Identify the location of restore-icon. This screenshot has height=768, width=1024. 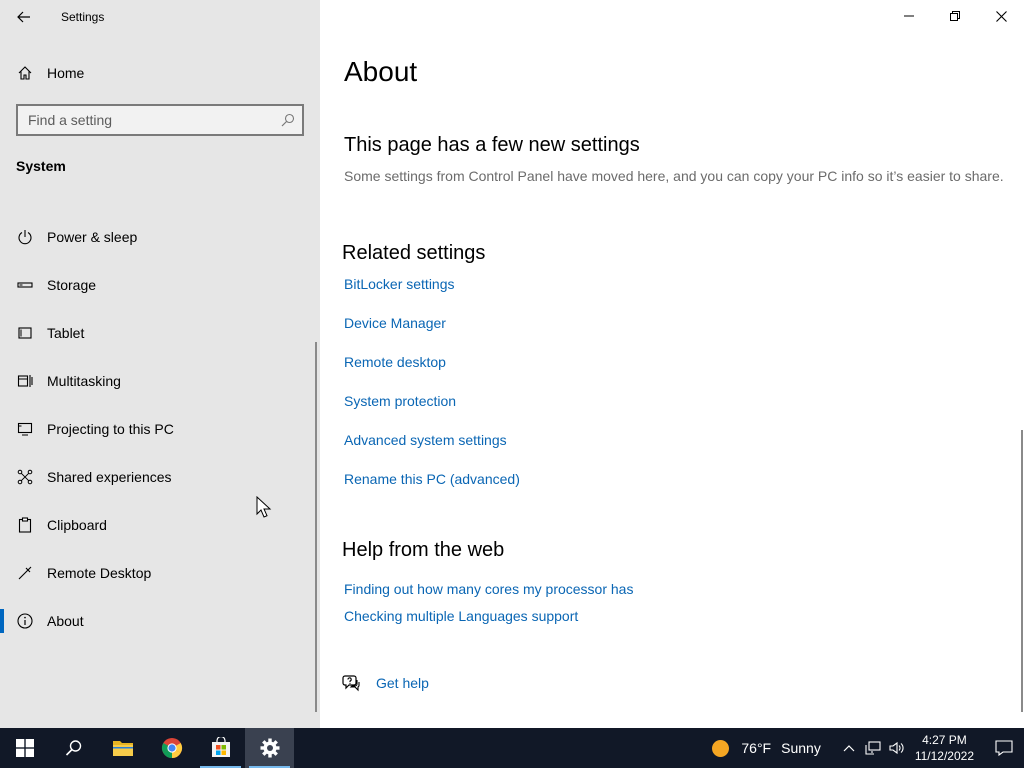
(955, 16).